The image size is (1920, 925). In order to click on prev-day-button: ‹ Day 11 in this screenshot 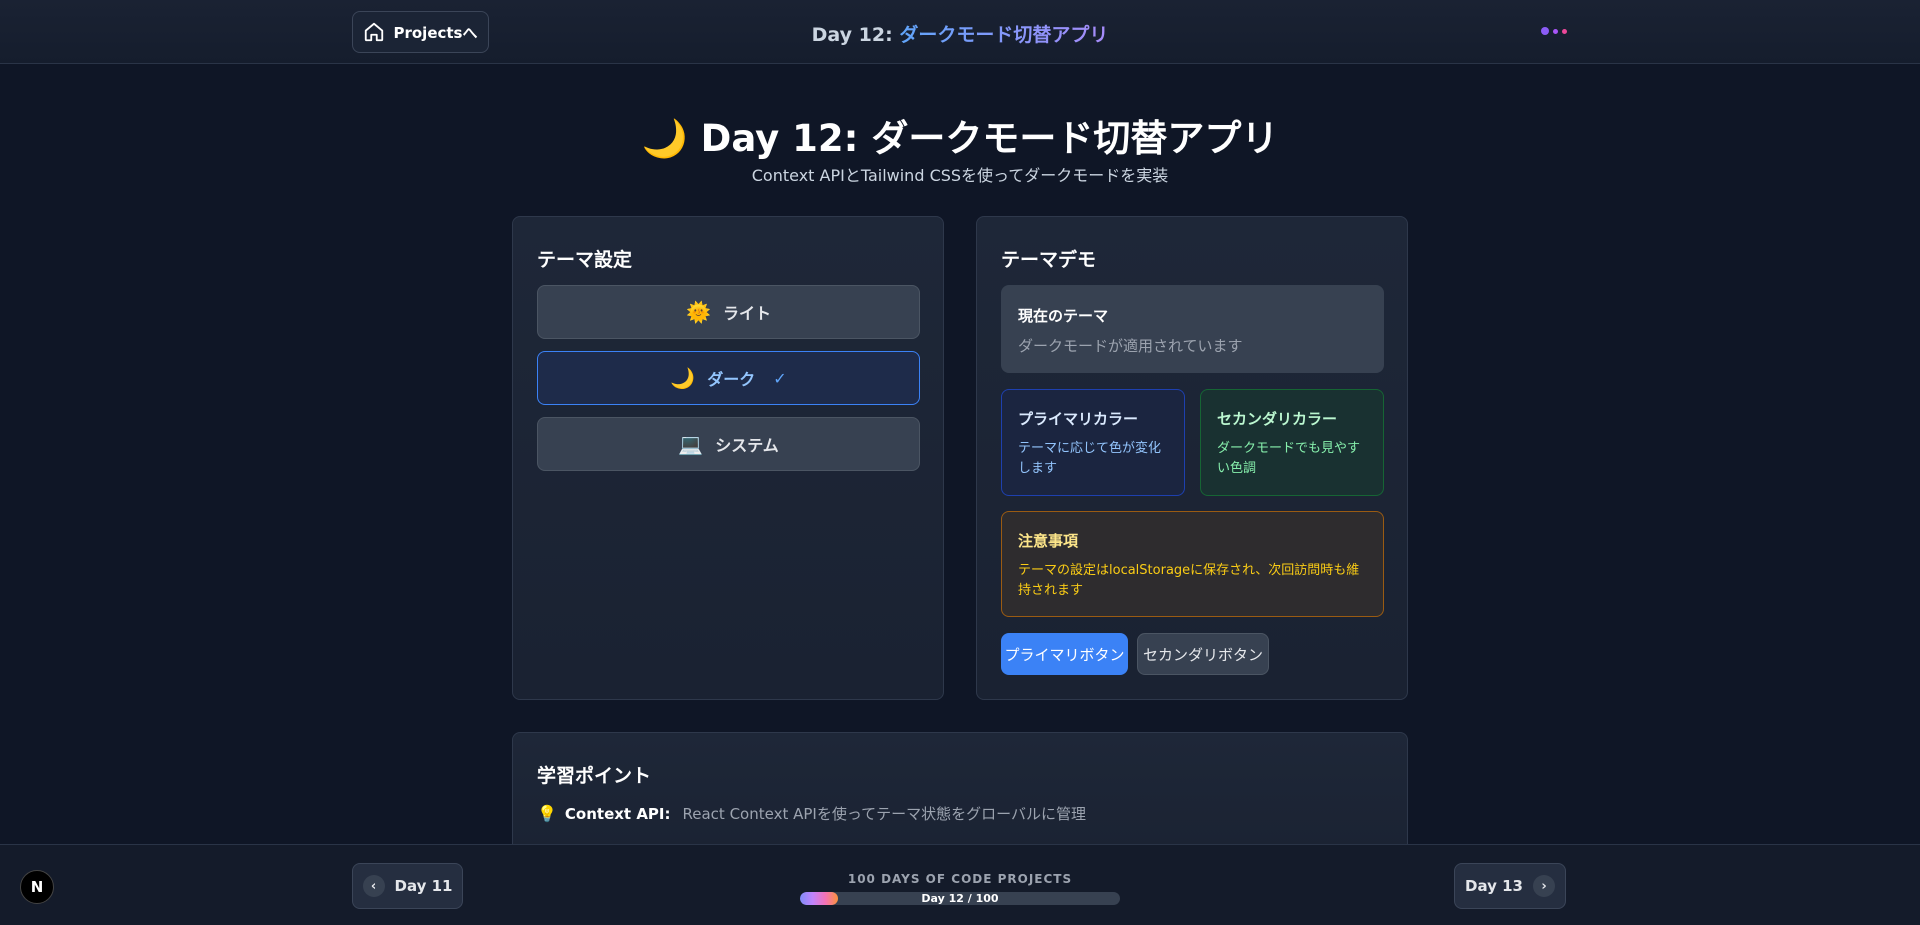, I will do `click(407, 886)`.